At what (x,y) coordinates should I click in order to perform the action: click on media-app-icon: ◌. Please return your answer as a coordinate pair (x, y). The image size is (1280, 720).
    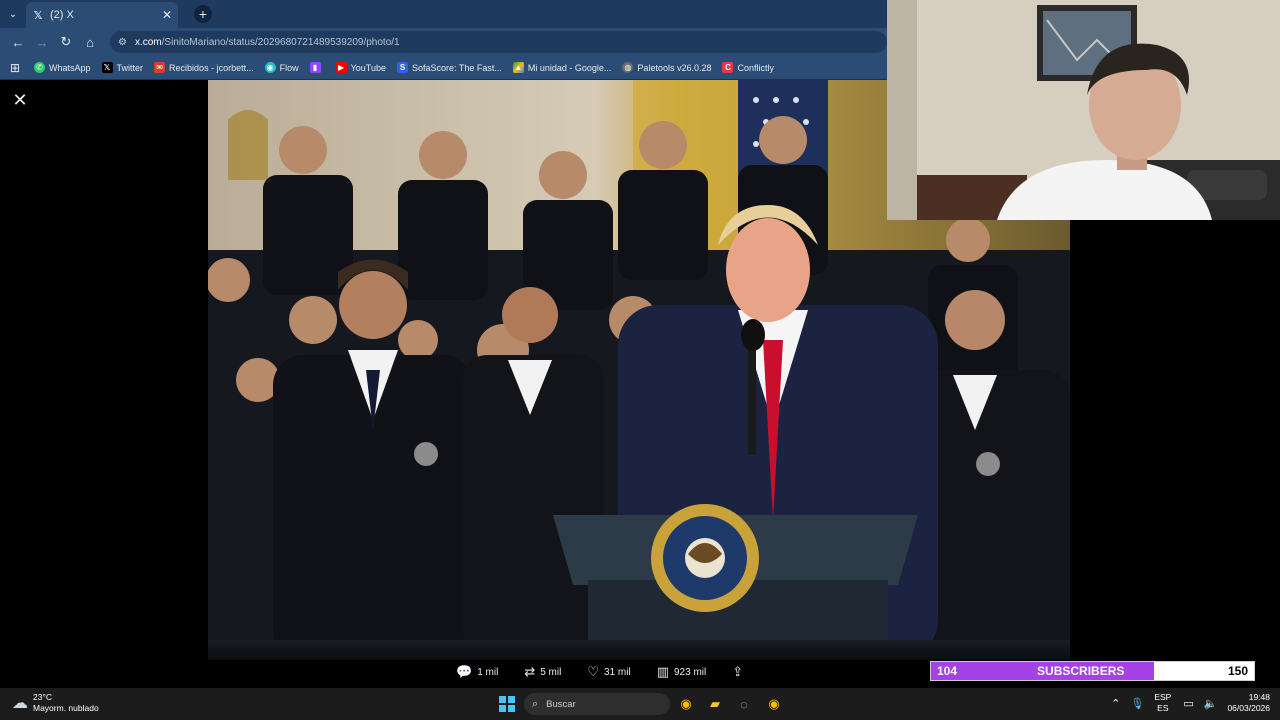
    Looking at the image, I should click on (744, 704).